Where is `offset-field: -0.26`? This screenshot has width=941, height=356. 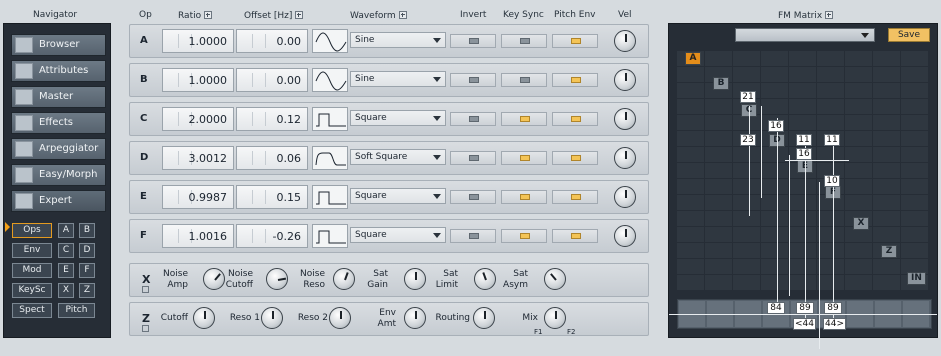
offset-field: -0.26 is located at coordinates (272, 236).